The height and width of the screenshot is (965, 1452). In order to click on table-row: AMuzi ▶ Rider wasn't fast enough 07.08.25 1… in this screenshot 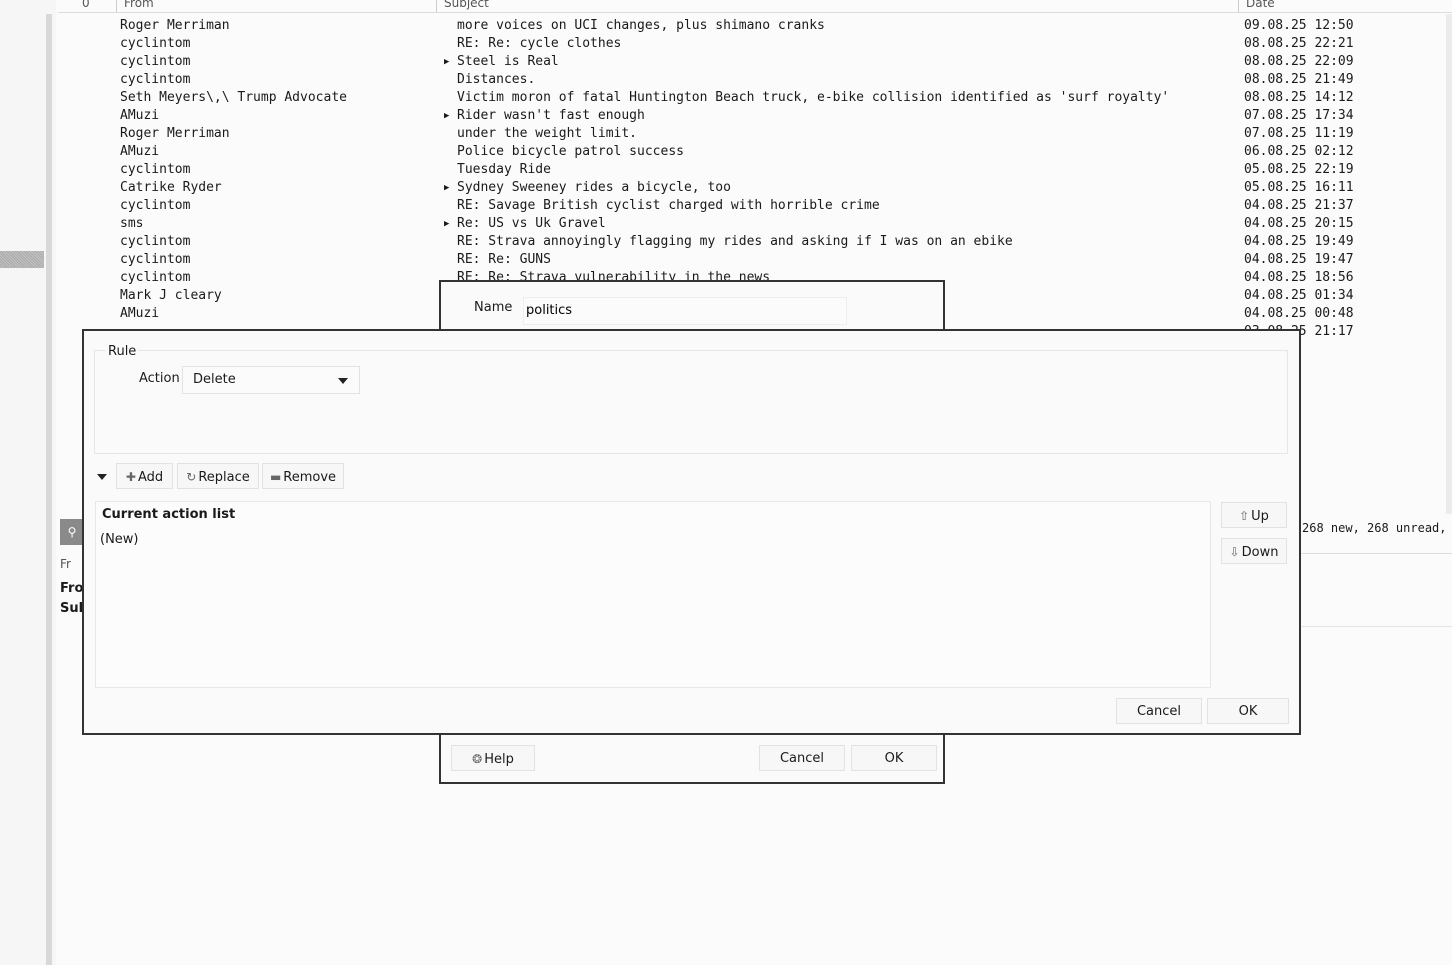, I will do `click(753, 116)`.